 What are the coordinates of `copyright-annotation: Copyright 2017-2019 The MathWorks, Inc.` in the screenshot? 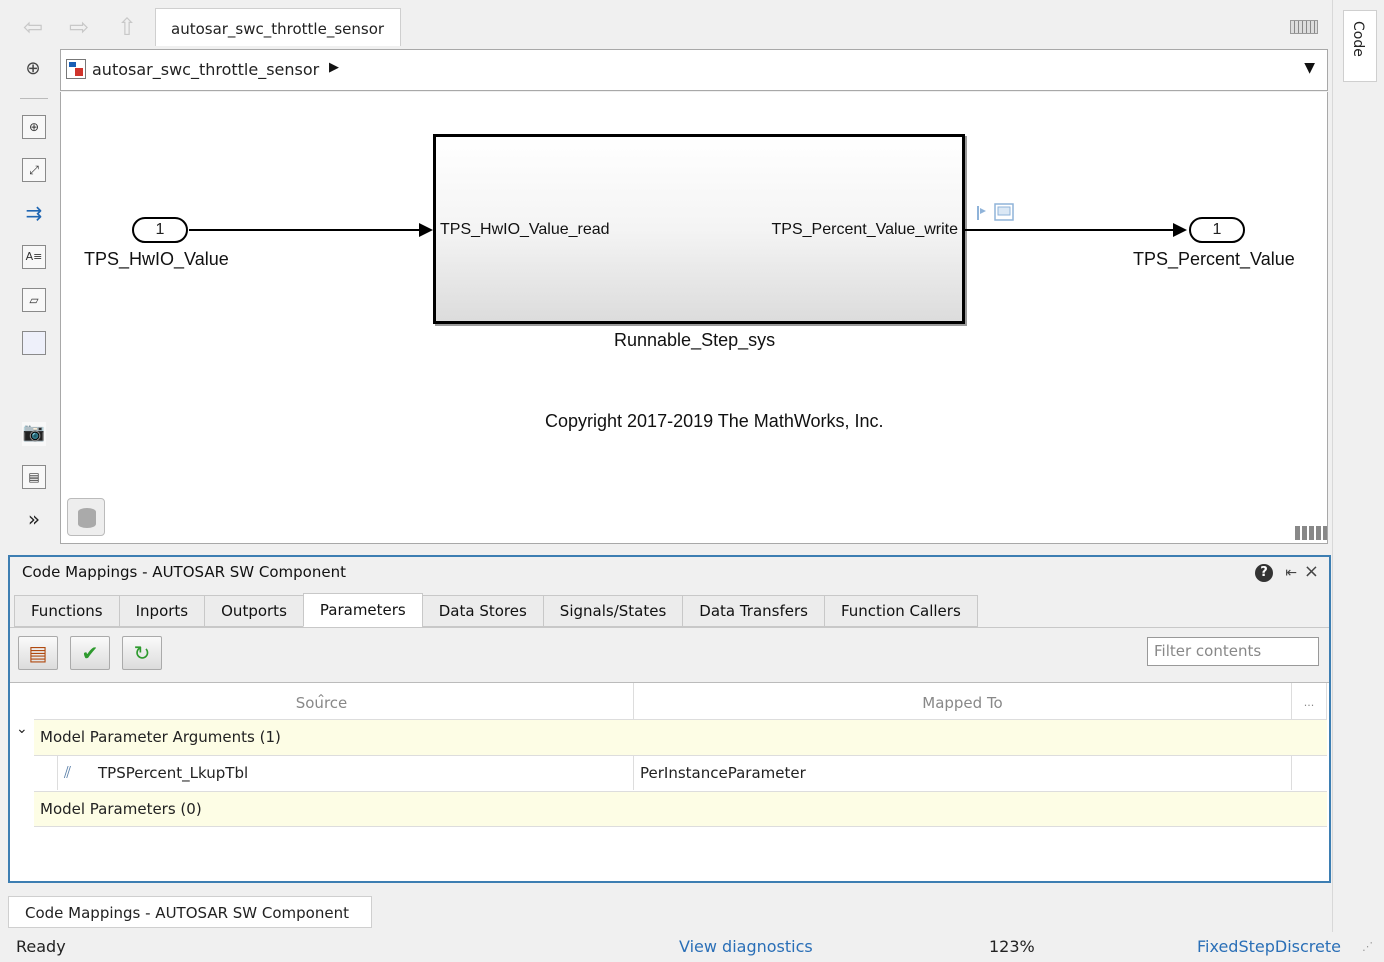 It's located at (714, 421).